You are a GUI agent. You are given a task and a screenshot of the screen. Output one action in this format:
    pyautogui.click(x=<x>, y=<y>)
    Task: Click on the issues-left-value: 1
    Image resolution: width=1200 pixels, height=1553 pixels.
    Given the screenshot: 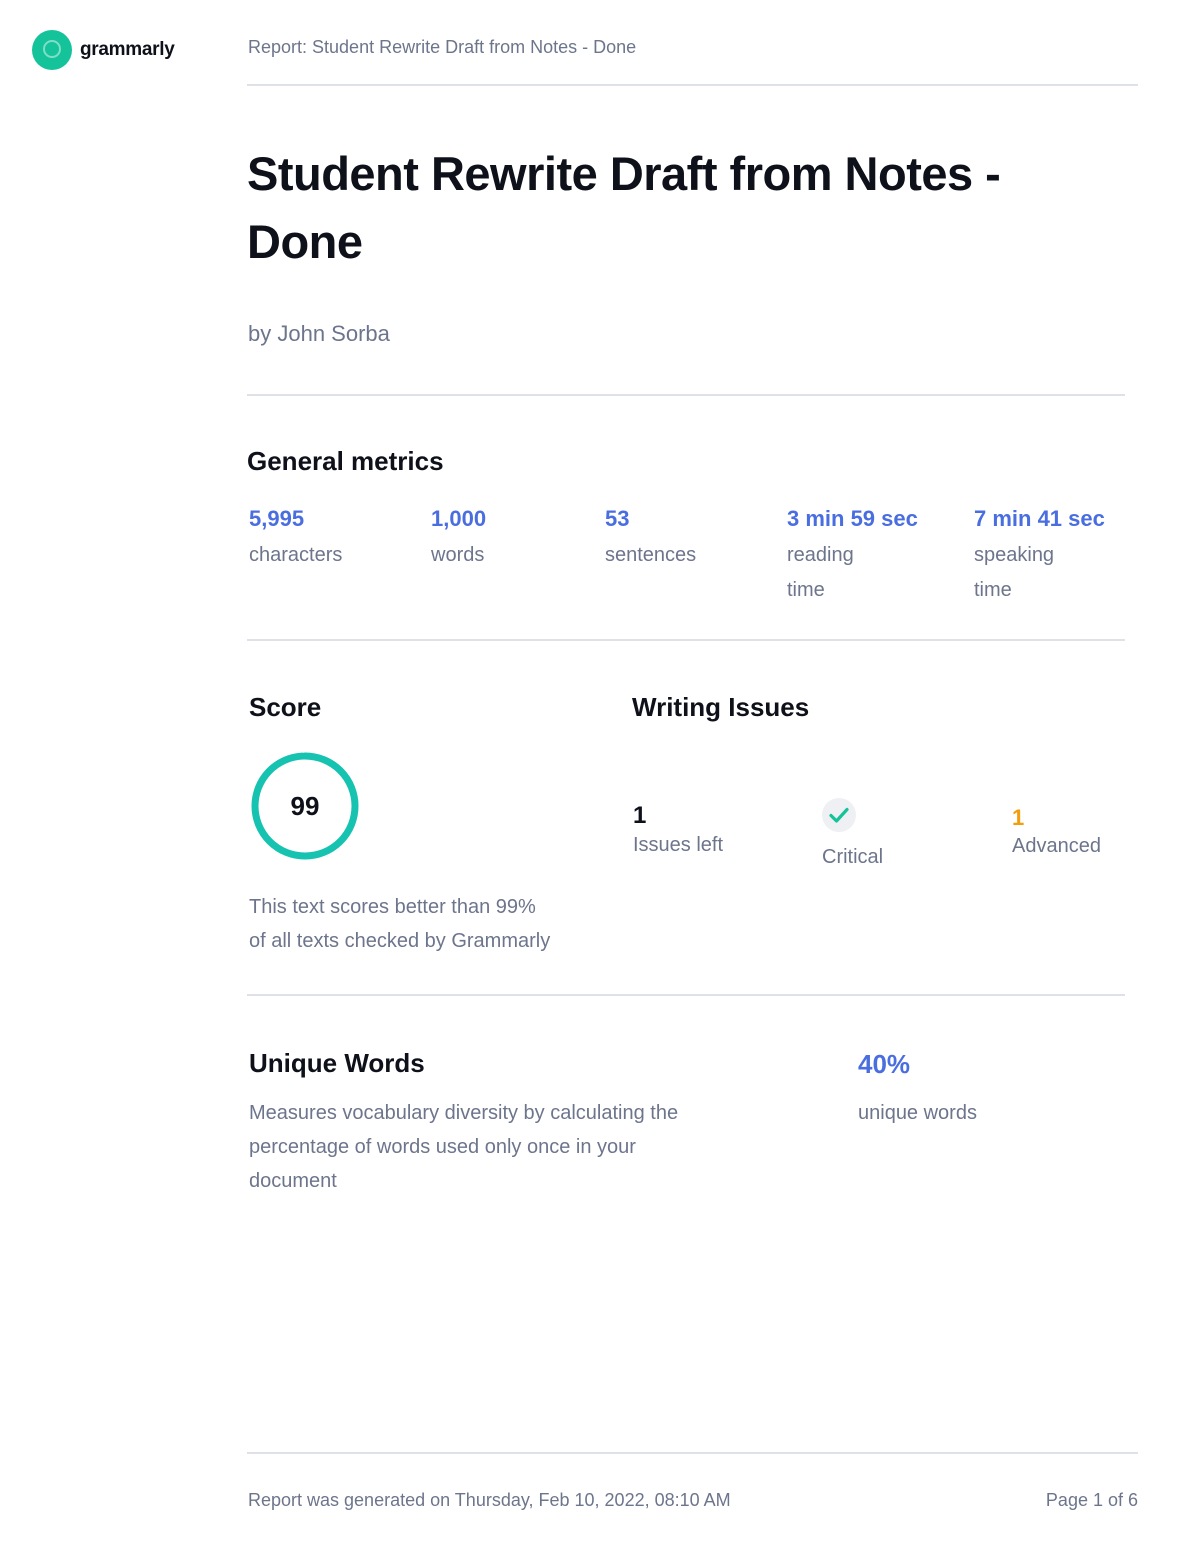 What is the action you would take?
    pyautogui.click(x=640, y=815)
    